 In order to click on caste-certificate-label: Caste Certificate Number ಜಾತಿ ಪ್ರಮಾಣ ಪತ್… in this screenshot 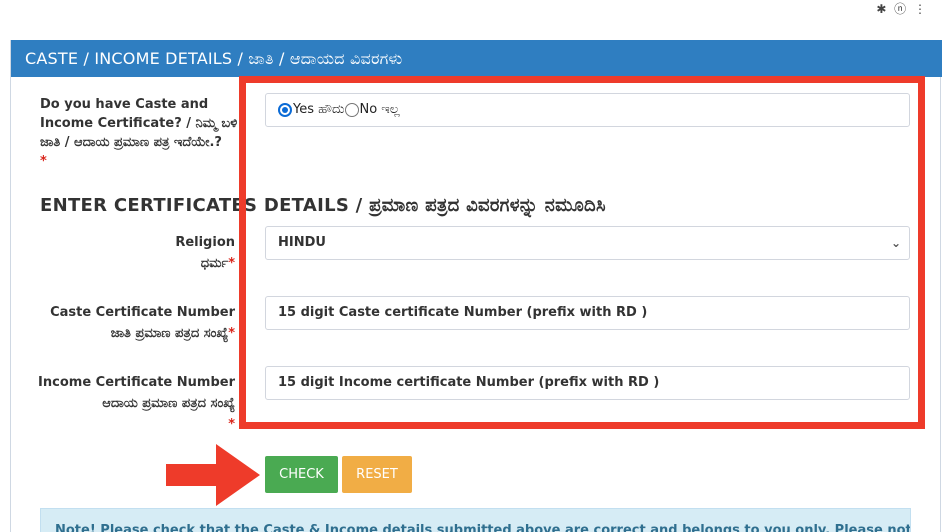, I will do `click(135, 323)`.